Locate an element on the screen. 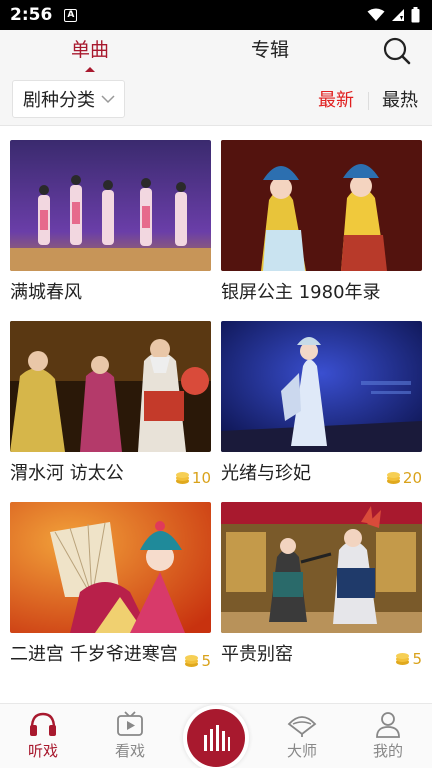 The image size is (432, 768). track-card: 平贵别窑 5 is located at coordinates (321, 585).